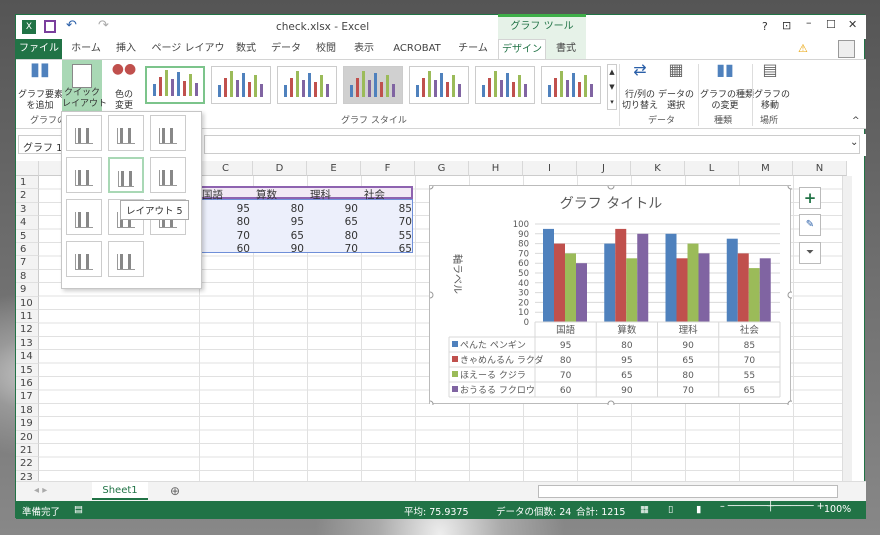  Describe the element at coordinates (188, 56) in the screenshot. I see `tab-page-layout: ページ レイアウト` at that location.